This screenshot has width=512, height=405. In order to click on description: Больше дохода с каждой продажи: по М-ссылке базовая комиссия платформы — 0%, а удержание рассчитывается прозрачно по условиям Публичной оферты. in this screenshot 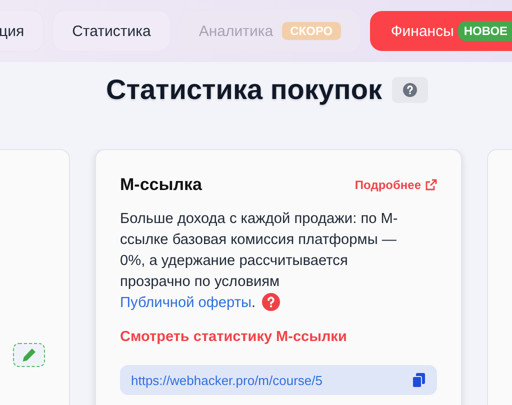, I will do `click(259, 261)`.